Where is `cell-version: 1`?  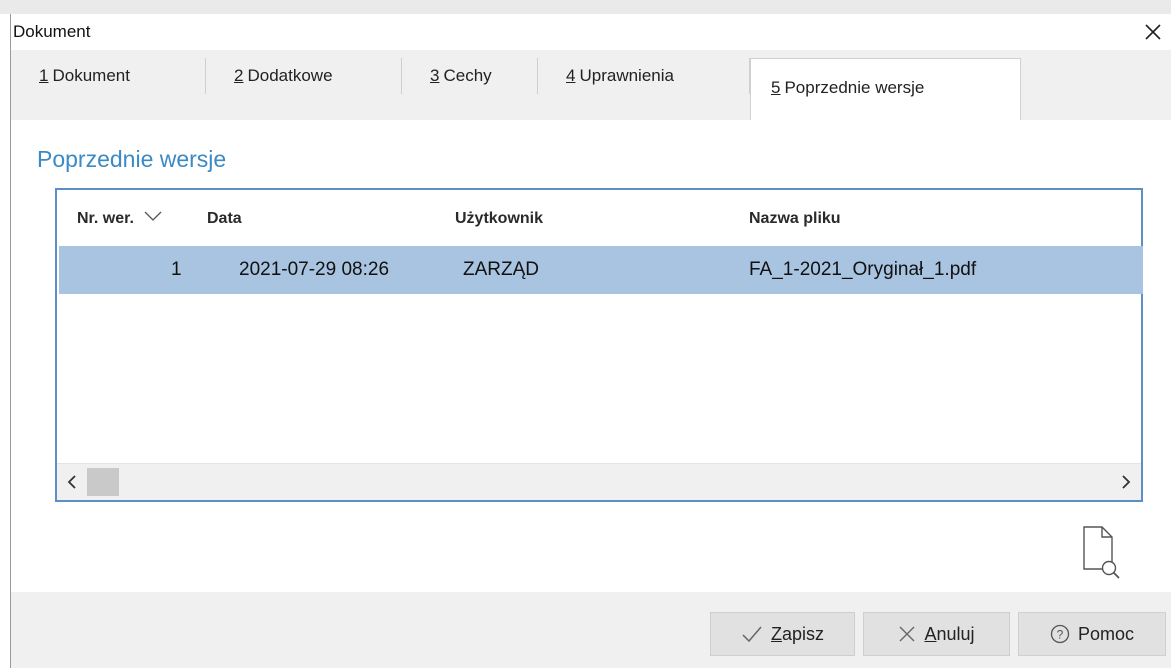 cell-version: 1 is located at coordinates (176, 269).